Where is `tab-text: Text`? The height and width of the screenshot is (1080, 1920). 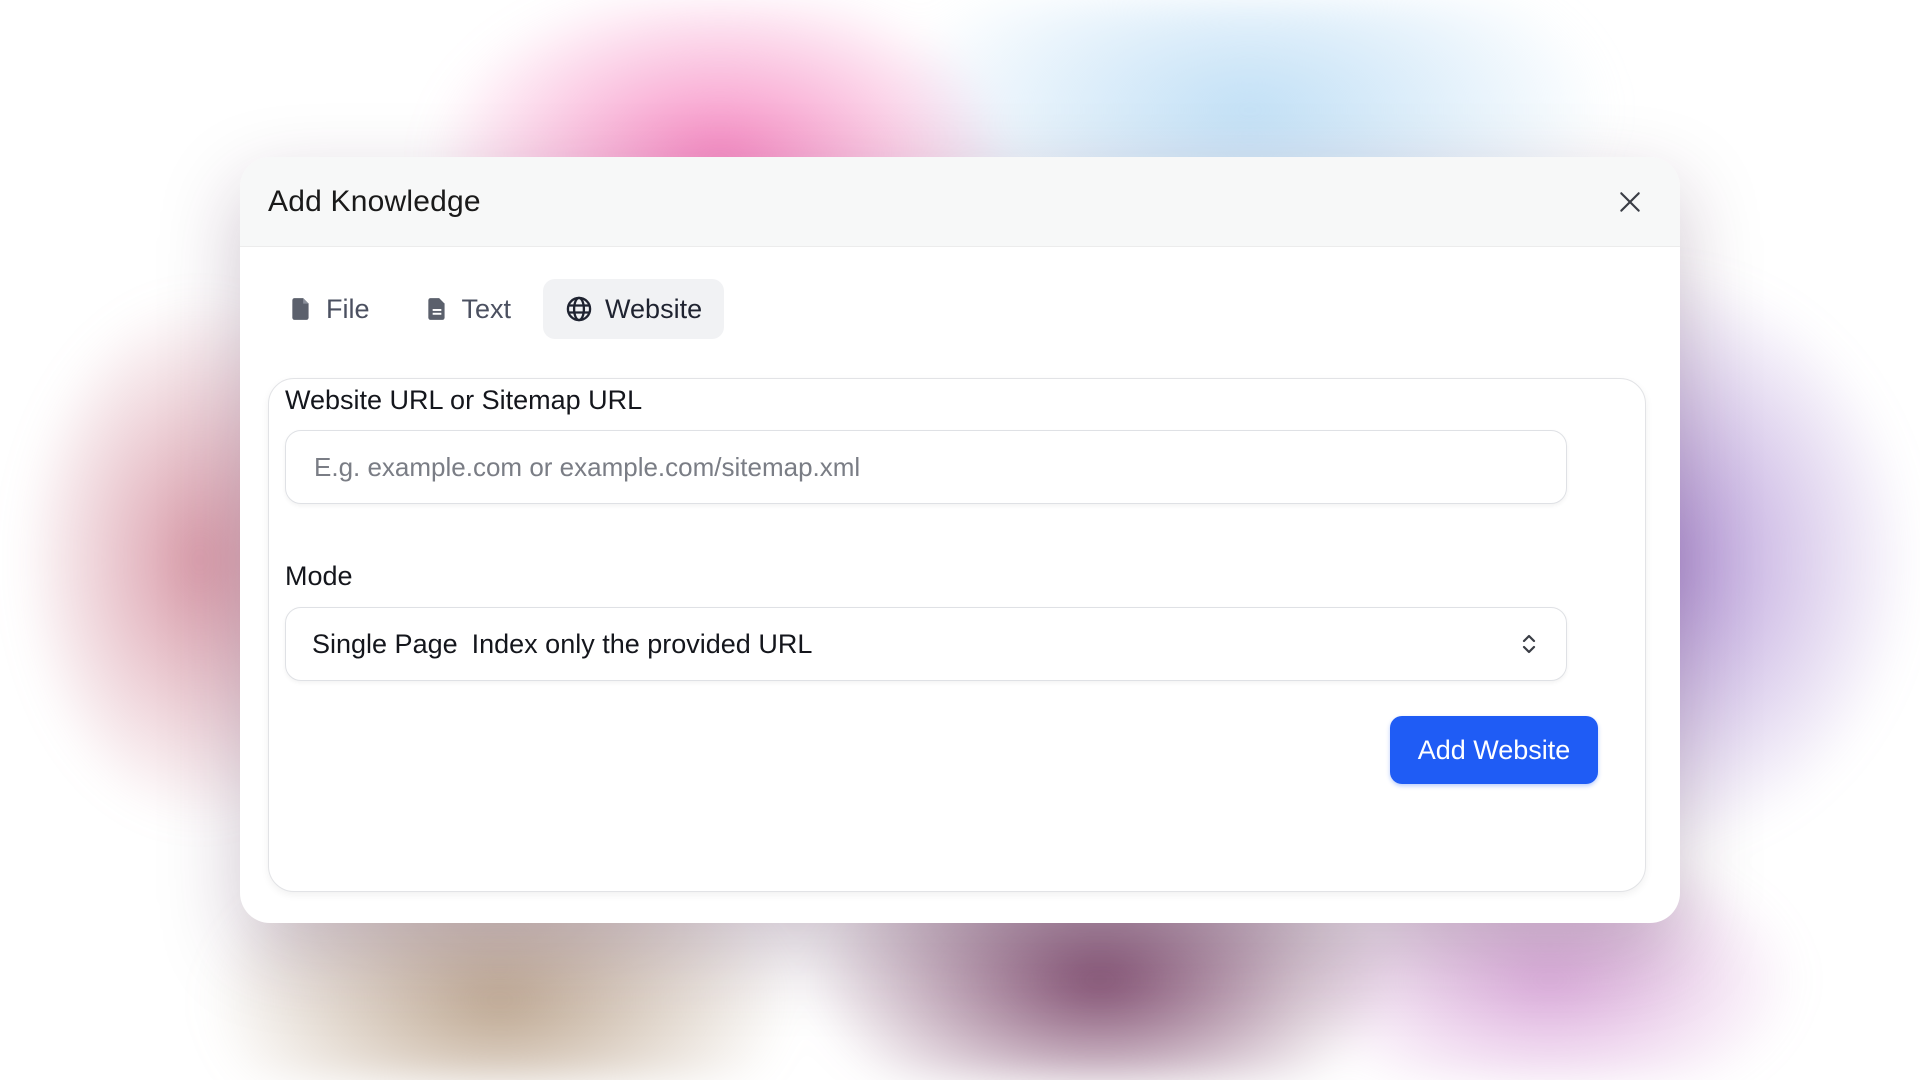 tab-text: Text is located at coordinates (468, 309).